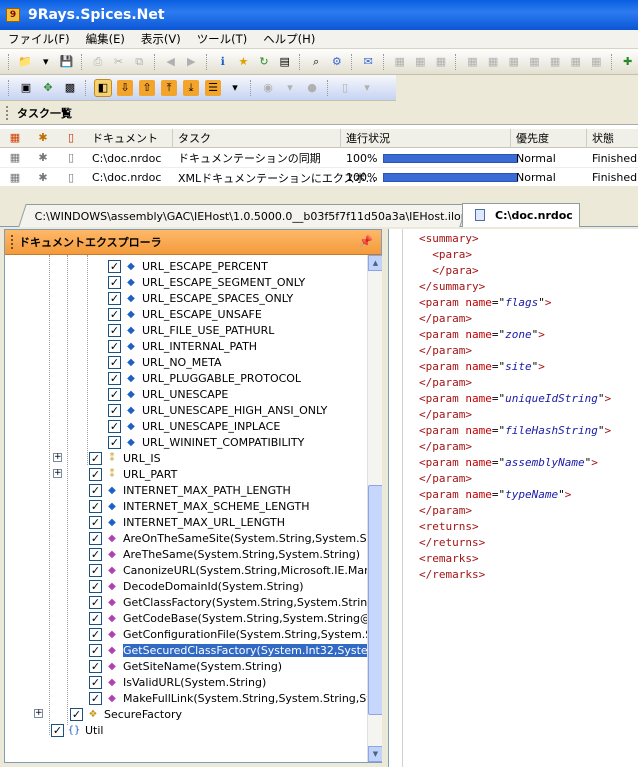 This screenshot has height=767, width=638. Describe the element at coordinates (108, 714) in the screenshot. I see `tree-node: + ✓ ❖ SecureFactory` at that location.